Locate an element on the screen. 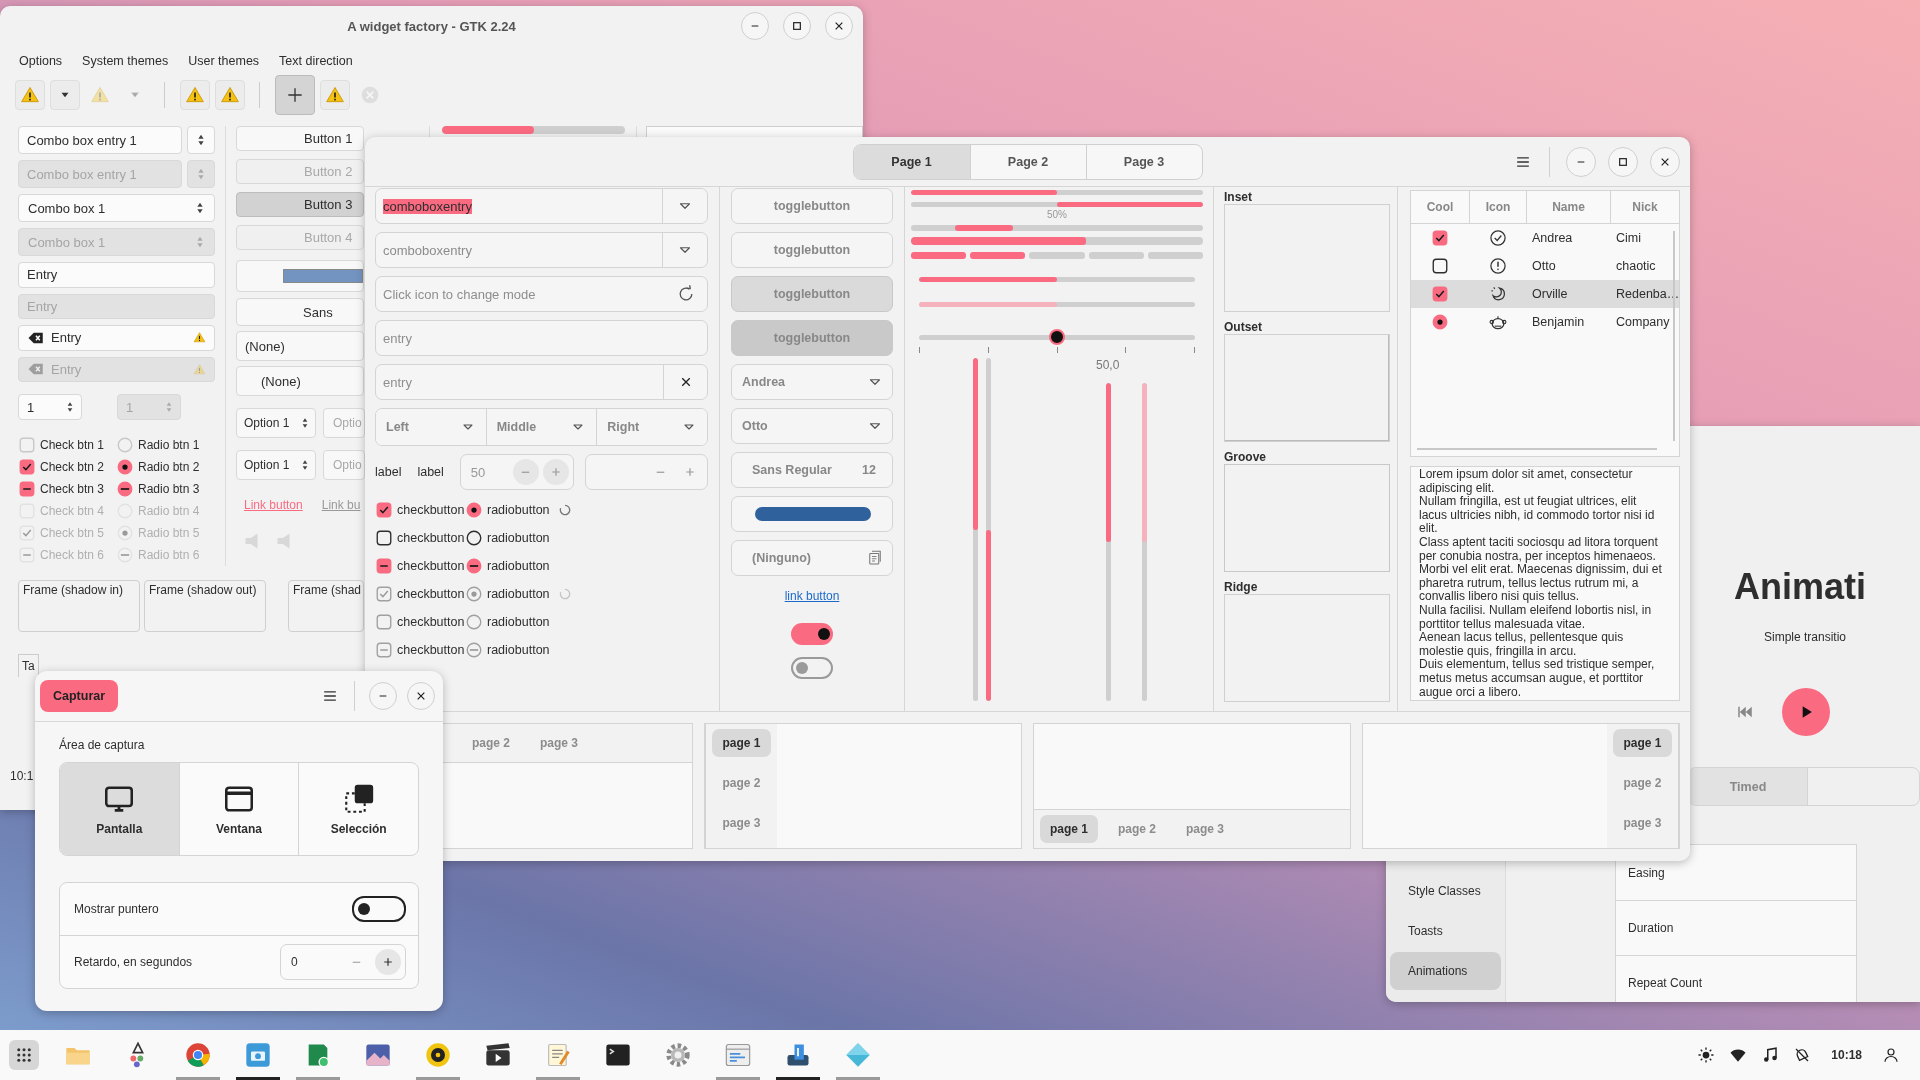 This screenshot has width=1920, height=1080. radio-label: Radio btn 1 is located at coordinates (169, 445).